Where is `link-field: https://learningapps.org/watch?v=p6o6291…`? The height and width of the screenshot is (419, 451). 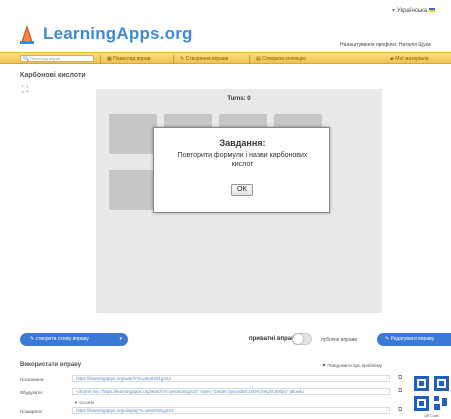 link-field: https://learningapps.org/watch?v=p6o6291… is located at coordinates (231, 378).